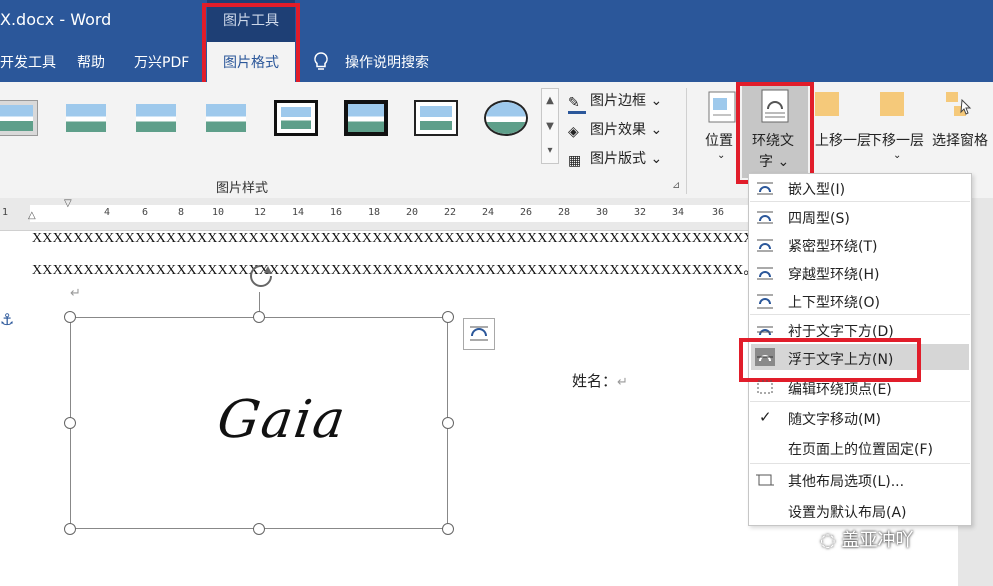  Describe the element at coordinates (261, 277) in the screenshot. I see `rotate-handle-icon` at that location.